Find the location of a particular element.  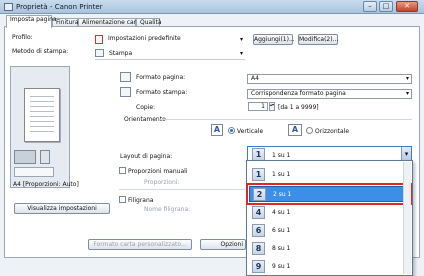

watermark-checkbox is located at coordinates (122, 199).